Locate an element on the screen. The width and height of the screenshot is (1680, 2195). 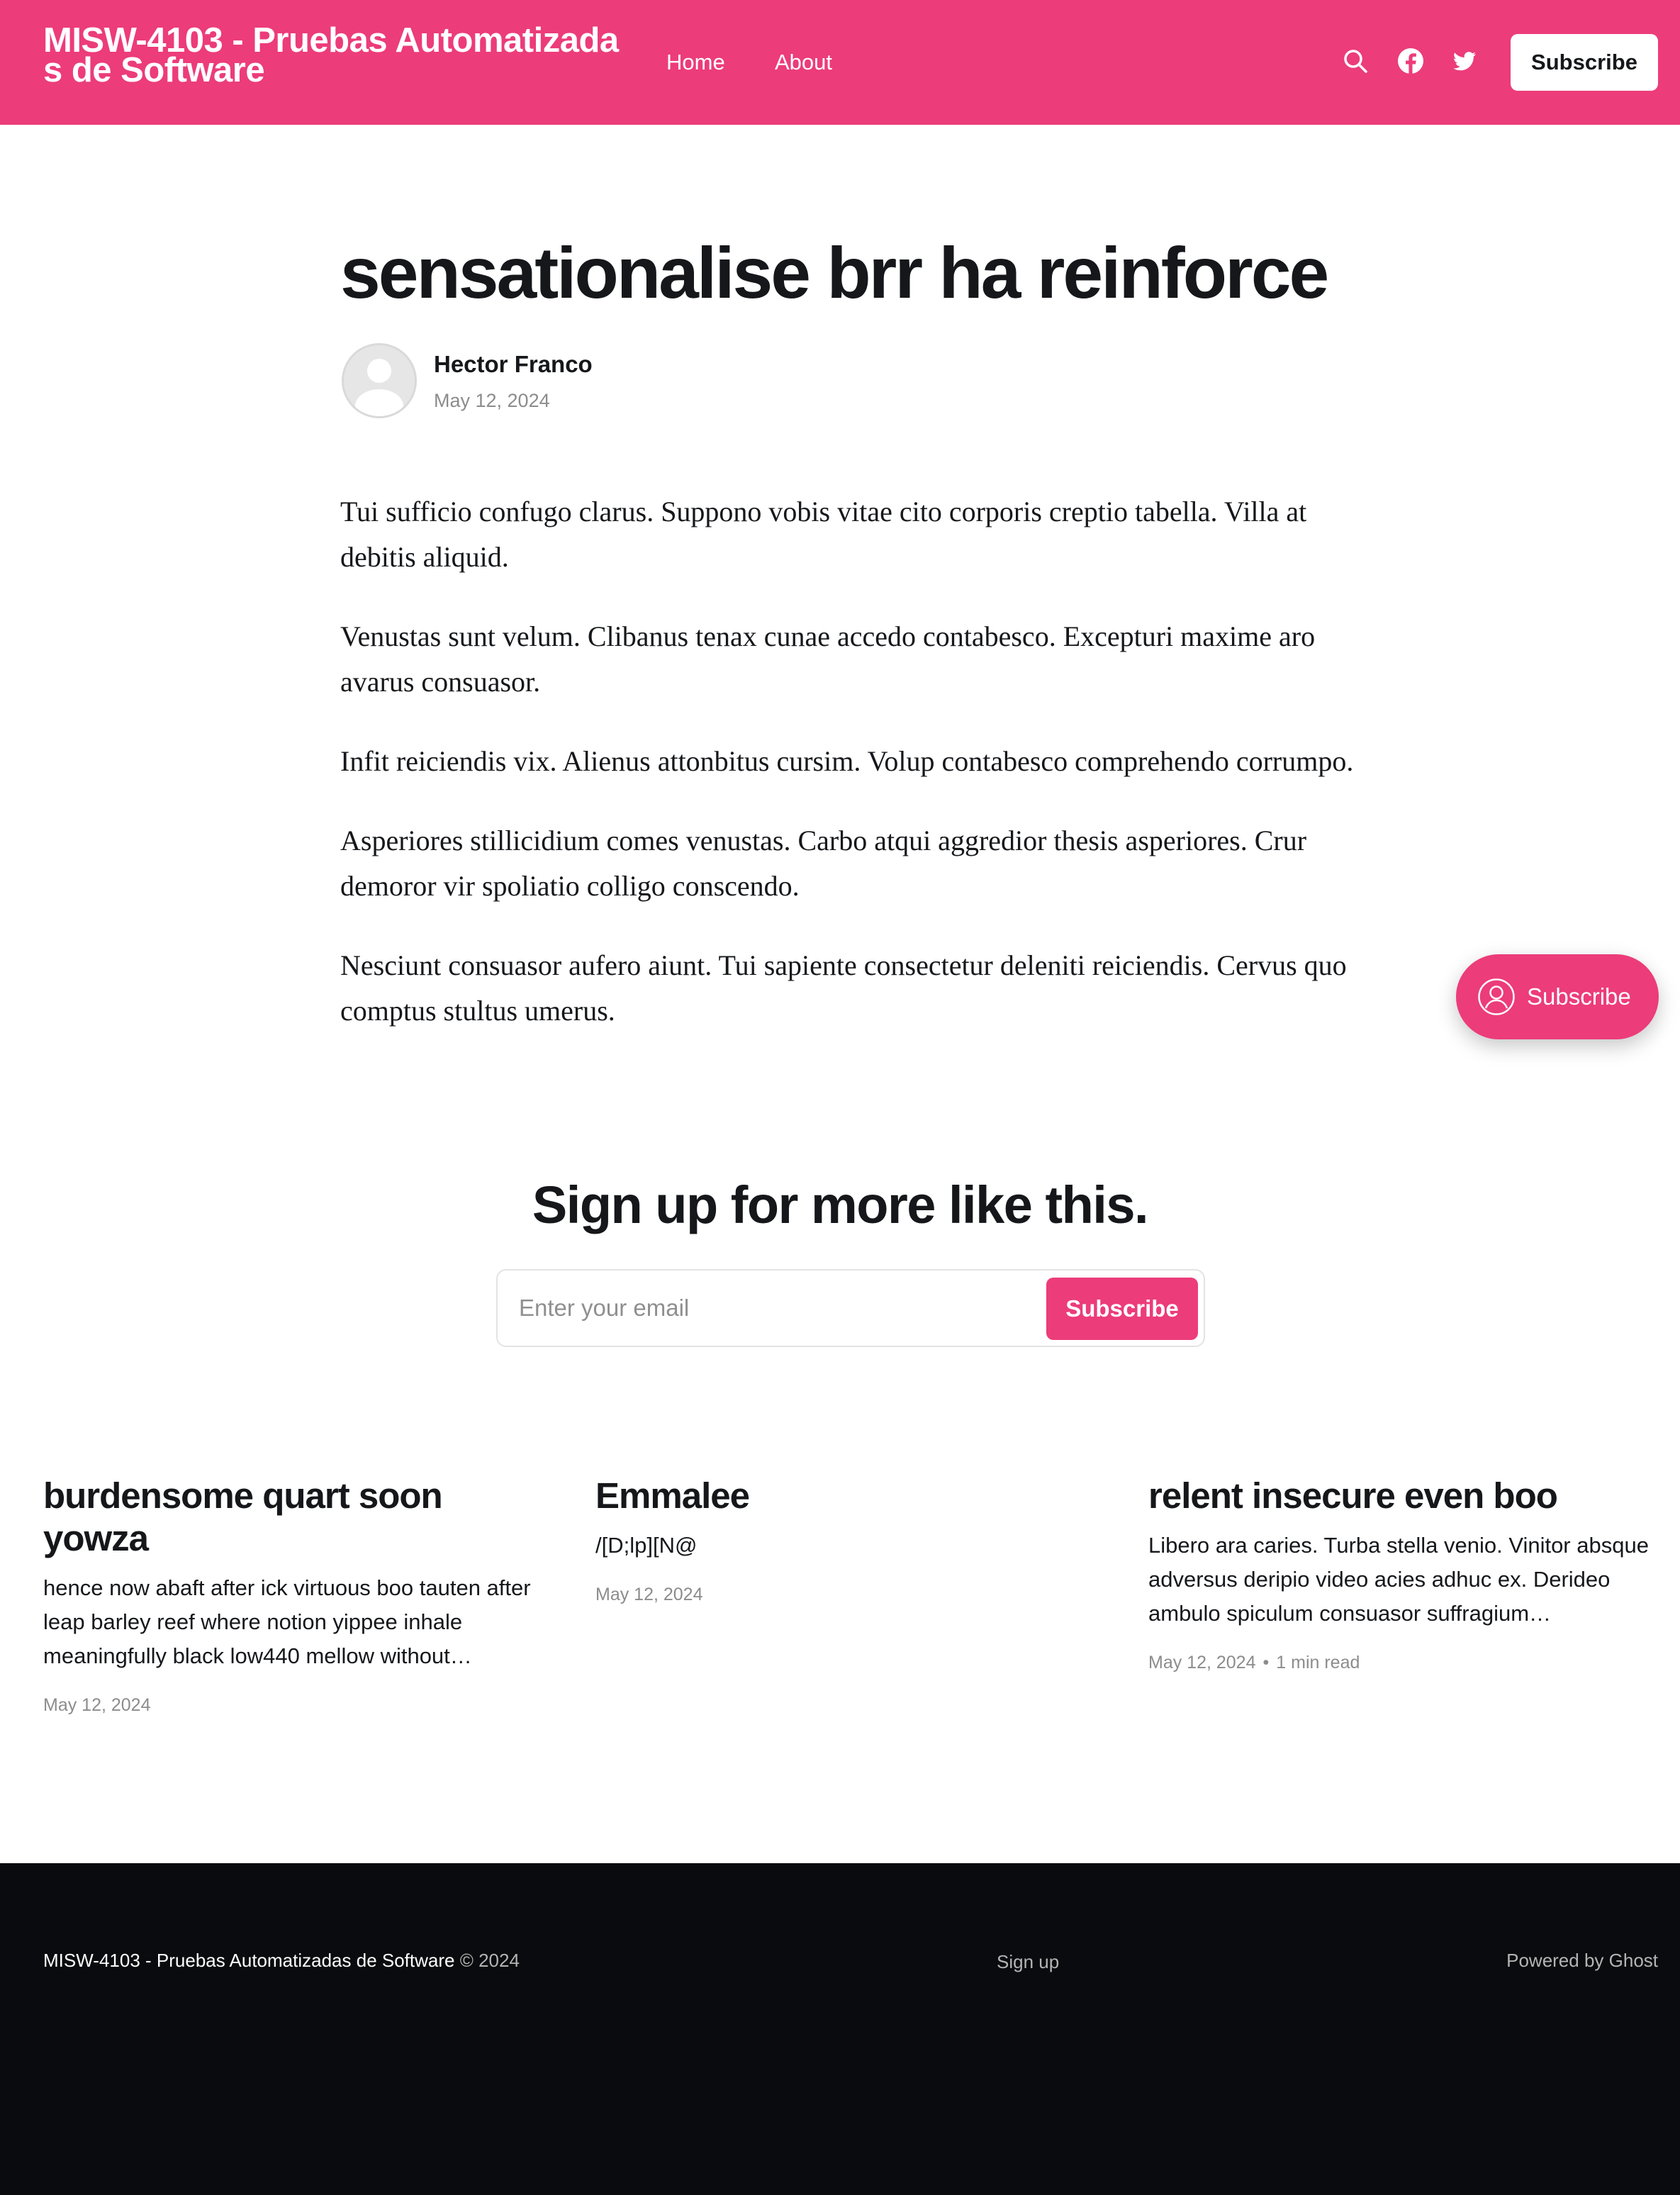
signup-title: Sign up for more like this. is located at coordinates (840, 1204).